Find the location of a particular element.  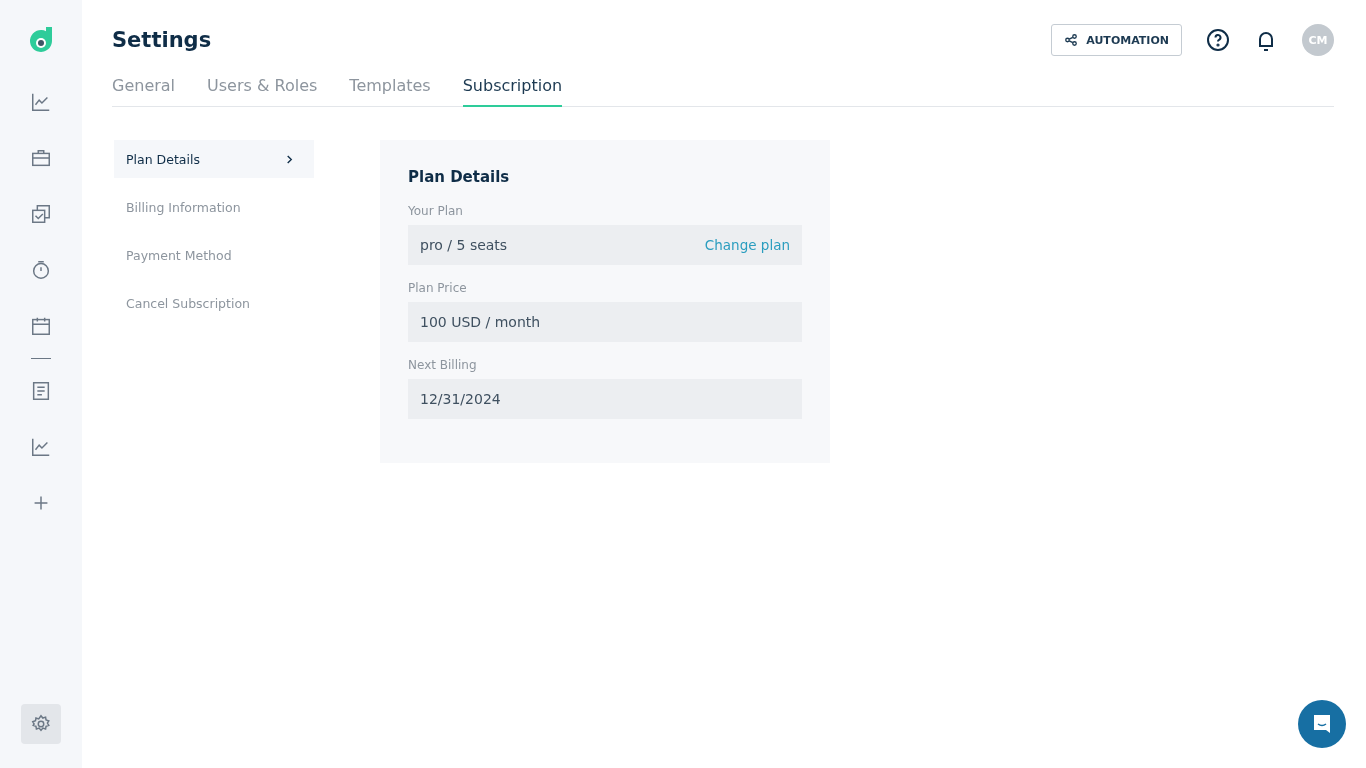

change-plan-link: Change plan is located at coordinates (747, 245).